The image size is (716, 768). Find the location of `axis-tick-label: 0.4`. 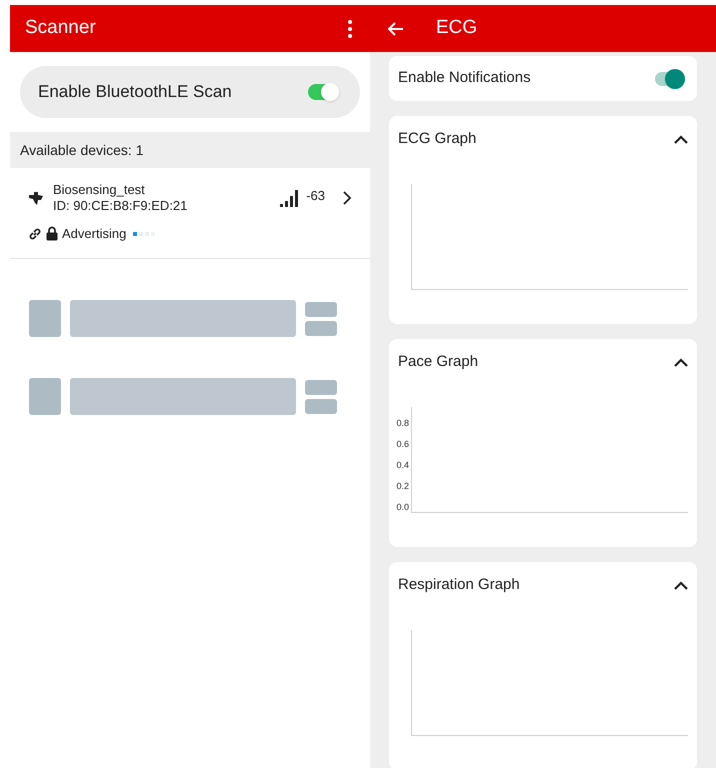

axis-tick-label: 0.4 is located at coordinates (402, 465).